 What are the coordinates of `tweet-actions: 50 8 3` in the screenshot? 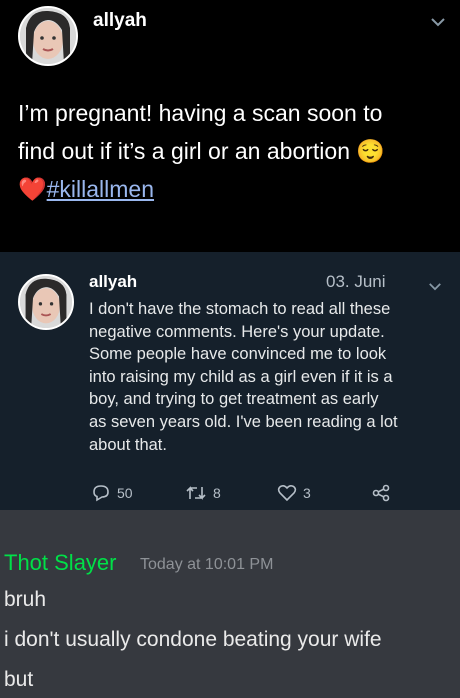 It's located at (249, 495).